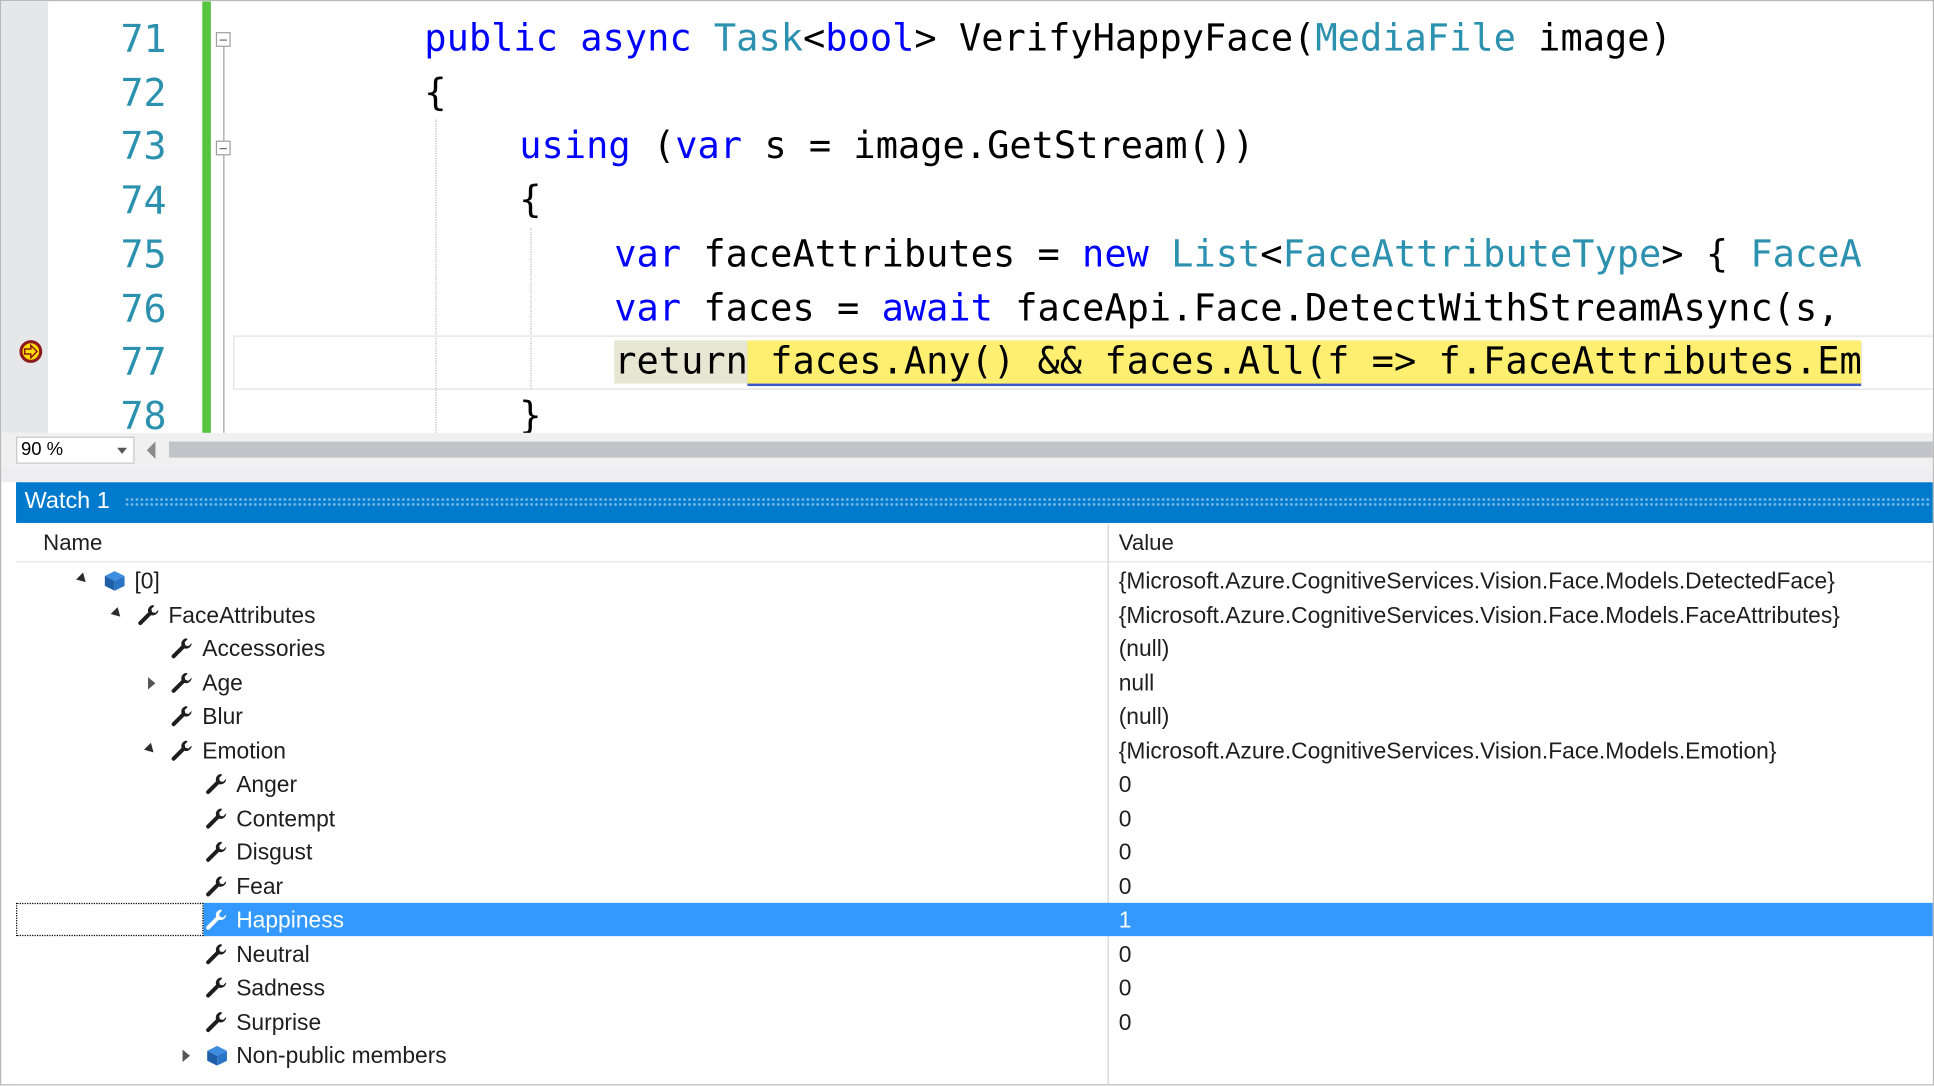 This screenshot has height=1086, width=1934. Describe the element at coordinates (967, 475) in the screenshot. I see `pane-splitter` at that location.